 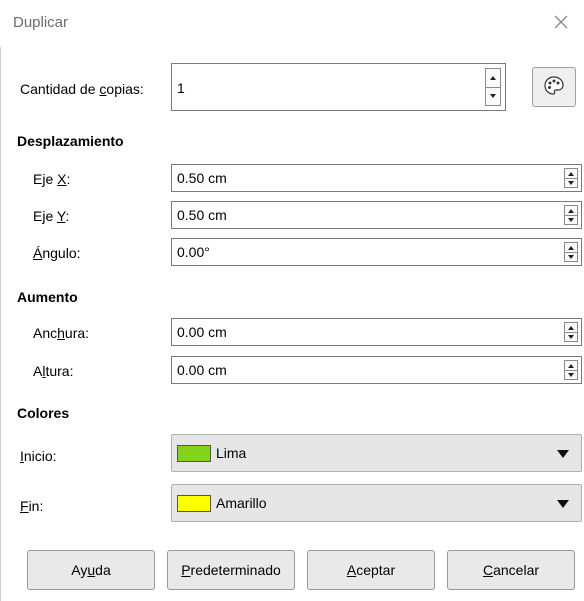 I want to click on height-stepper, so click(x=571, y=370).